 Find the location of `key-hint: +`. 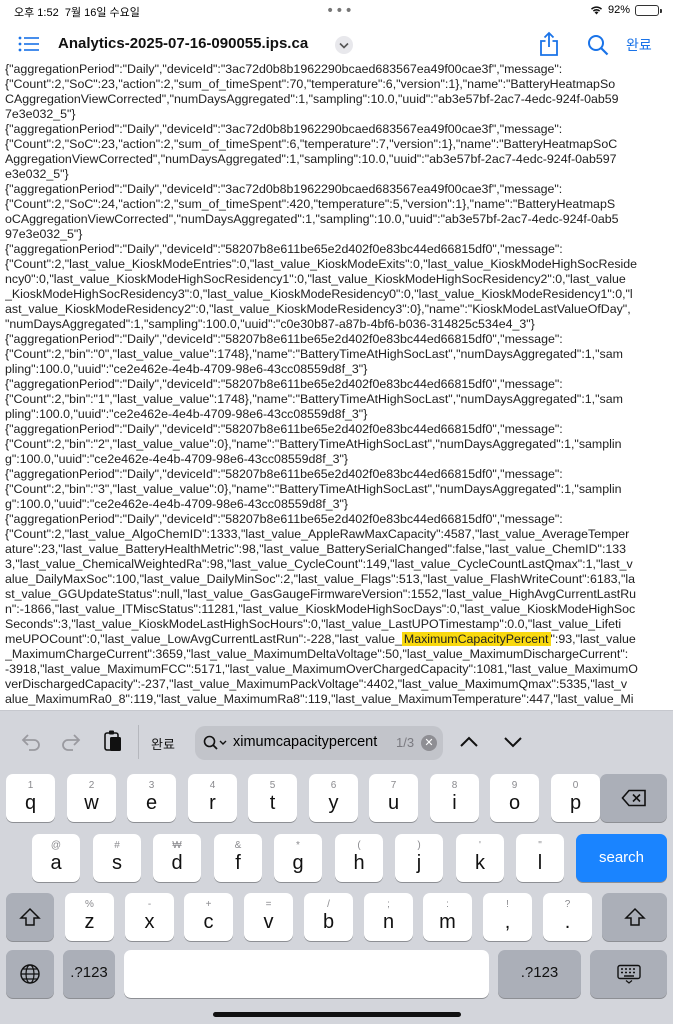

key-hint: + is located at coordinates (208, 904).